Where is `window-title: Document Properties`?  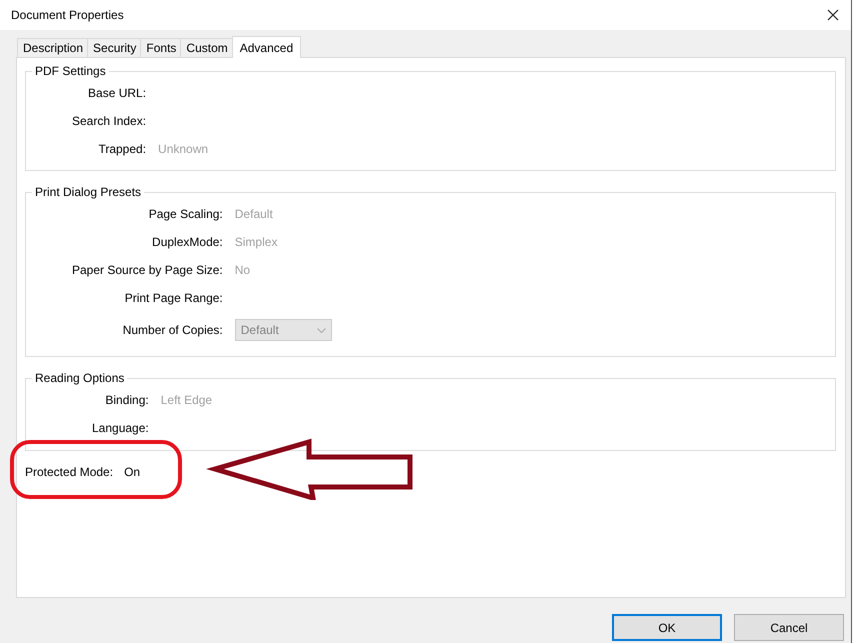
window-title: Document Properties is located at coordinates (67, 15).